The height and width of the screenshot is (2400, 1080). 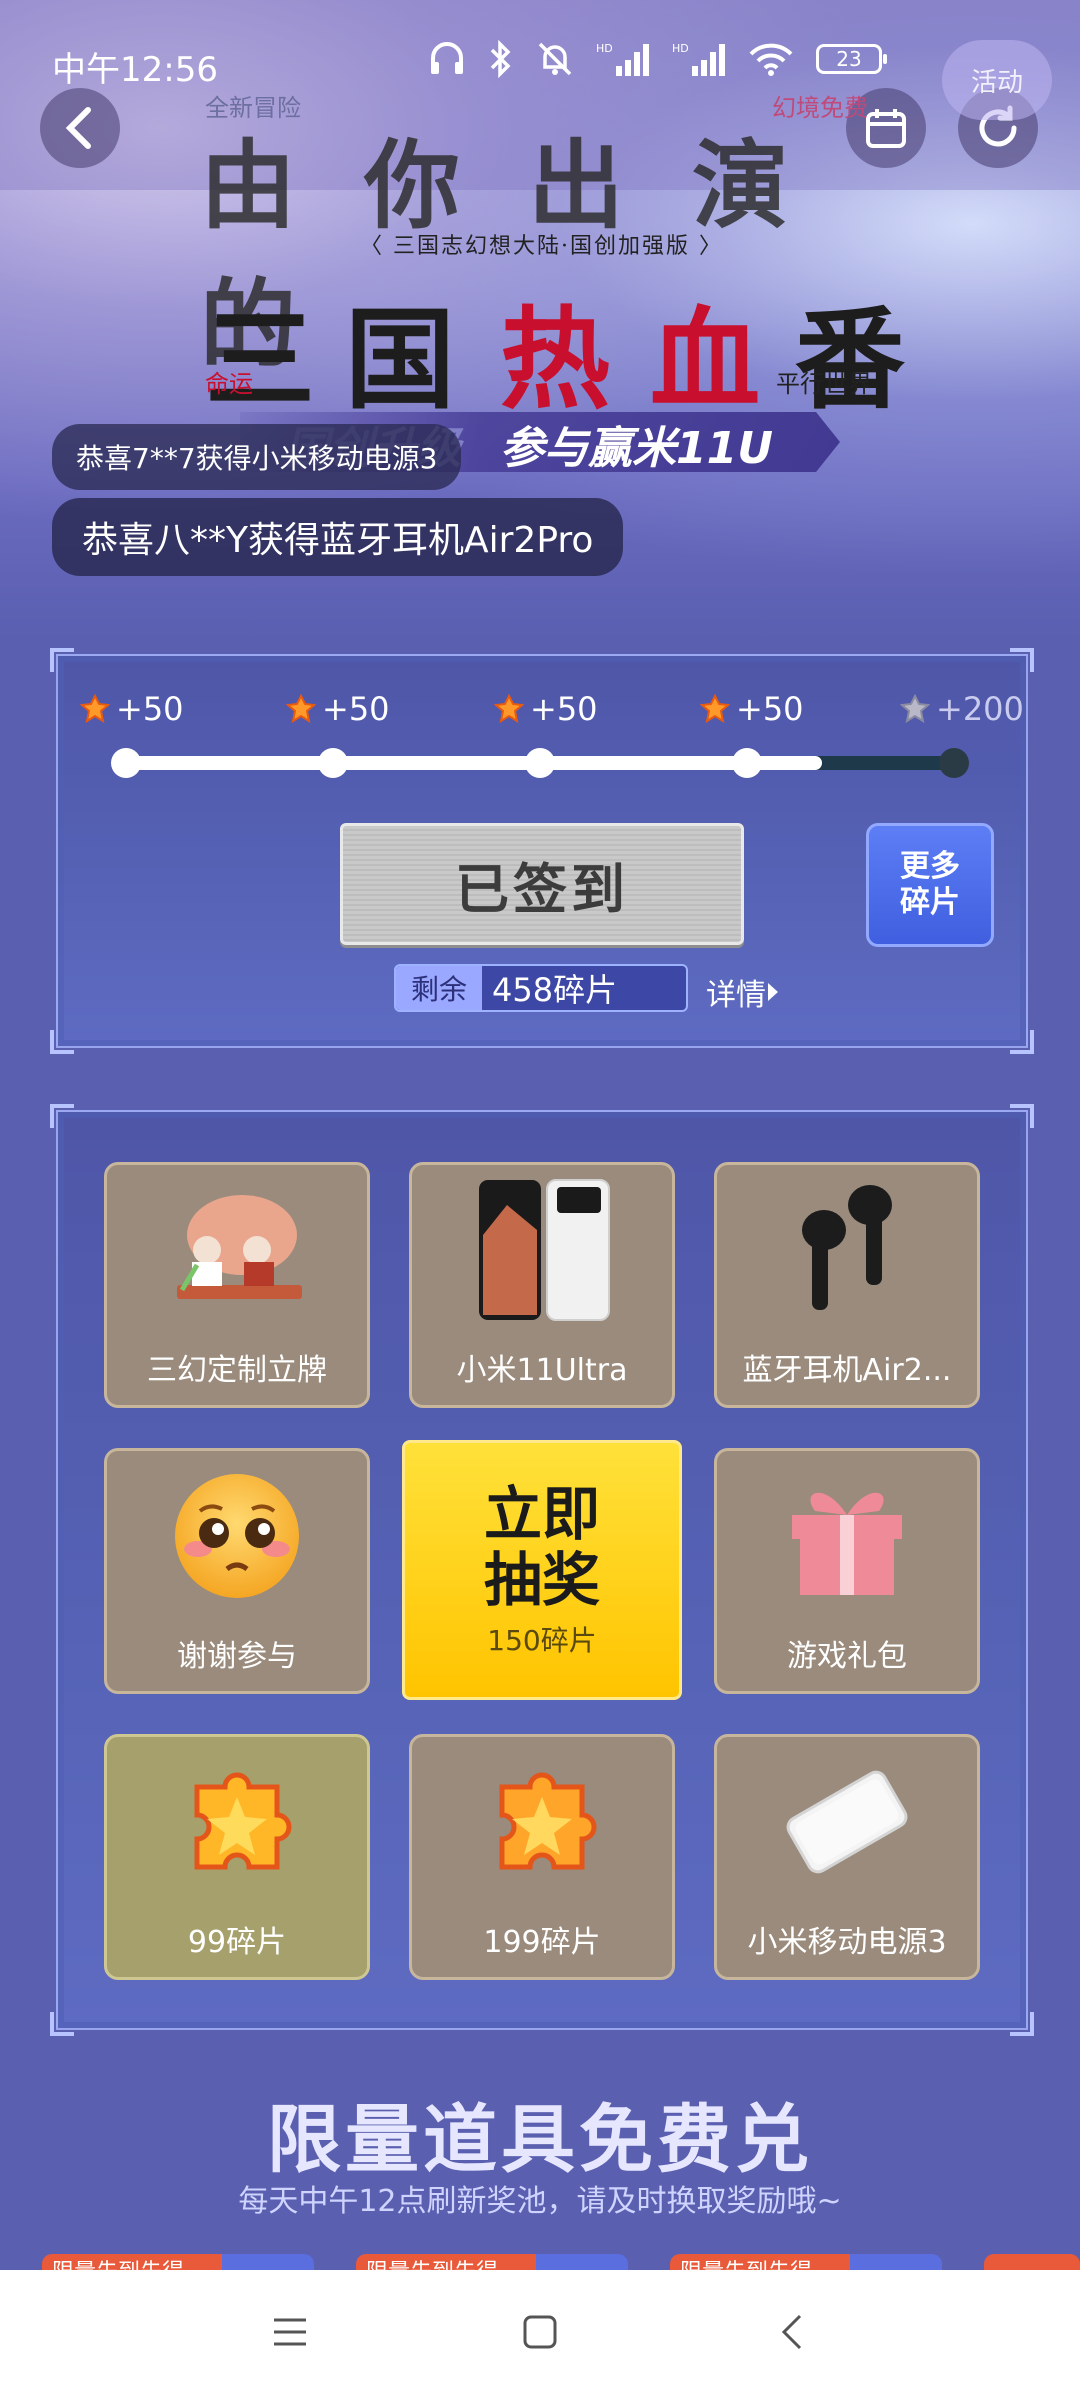 What do you see at coordinates (229, 384) in the screenshot?
I see `tag-fate: 命运` at bounding box center [229, 384].